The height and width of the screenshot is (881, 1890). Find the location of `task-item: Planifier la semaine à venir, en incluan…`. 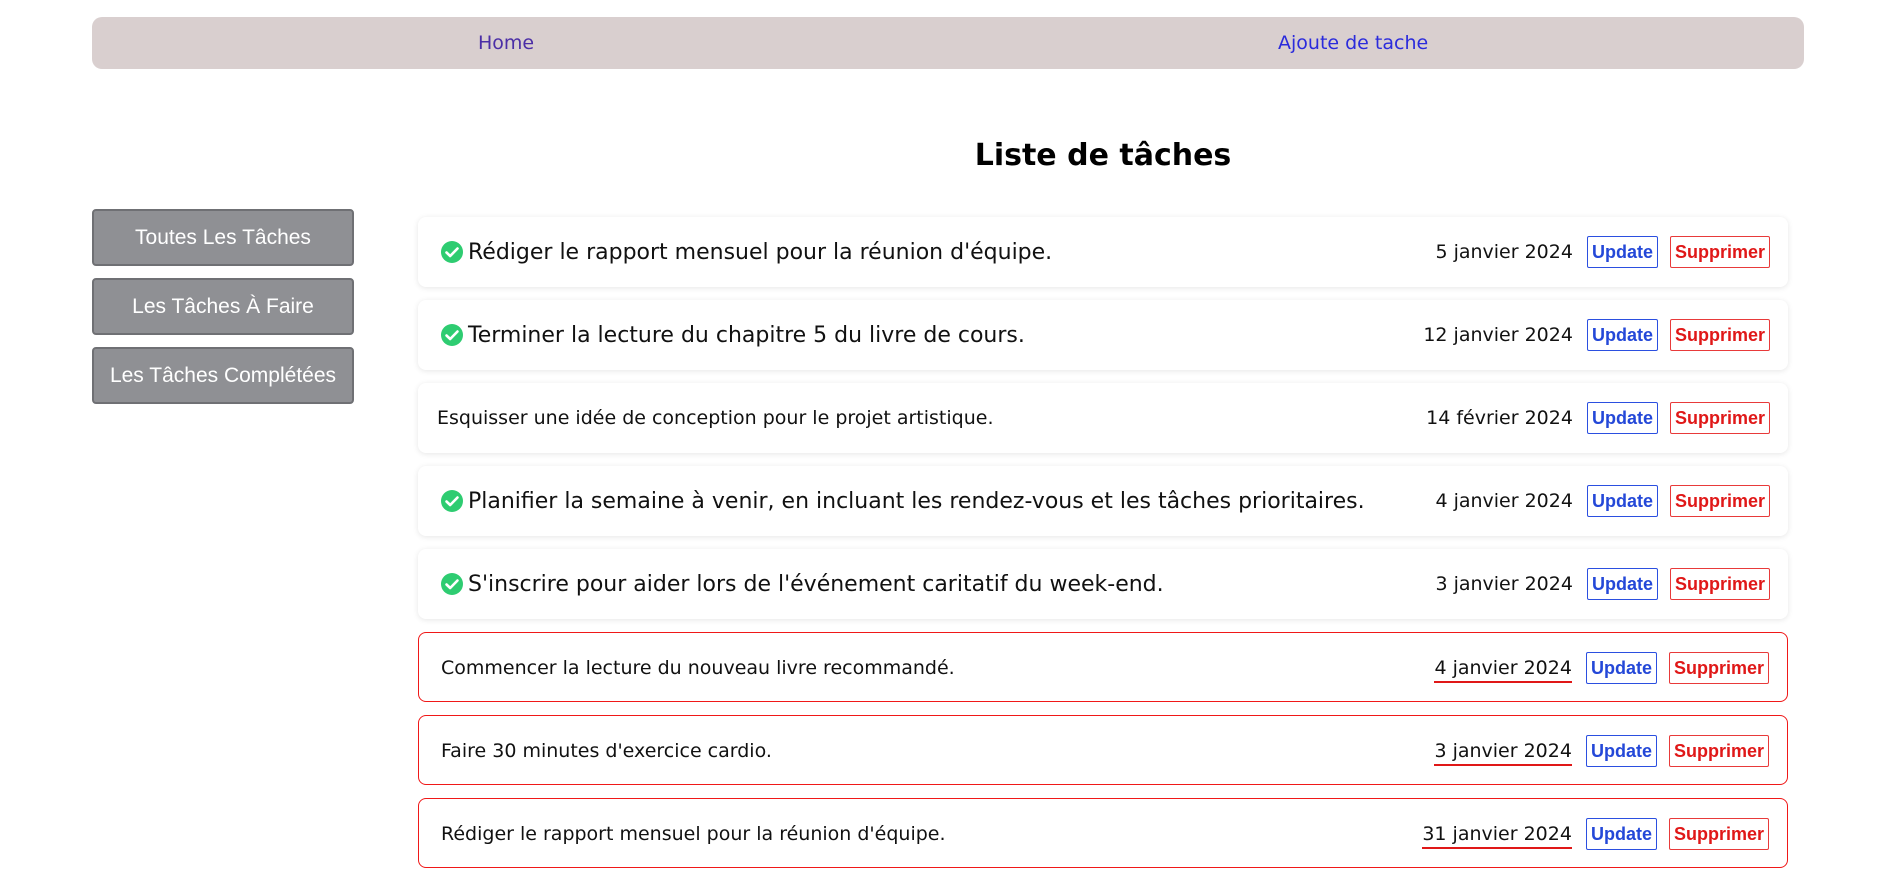

task-item: Planifier la semaine à venir, en incluan… is located at coordinates (1103, 501).